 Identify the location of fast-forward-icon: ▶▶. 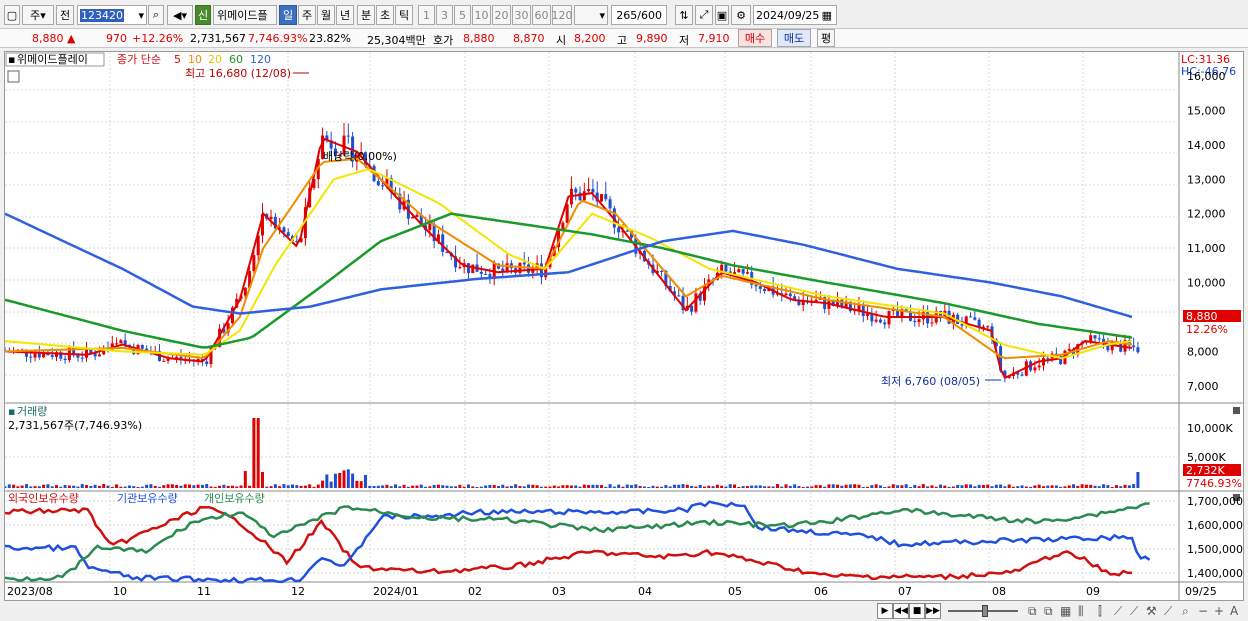
(933, 611).